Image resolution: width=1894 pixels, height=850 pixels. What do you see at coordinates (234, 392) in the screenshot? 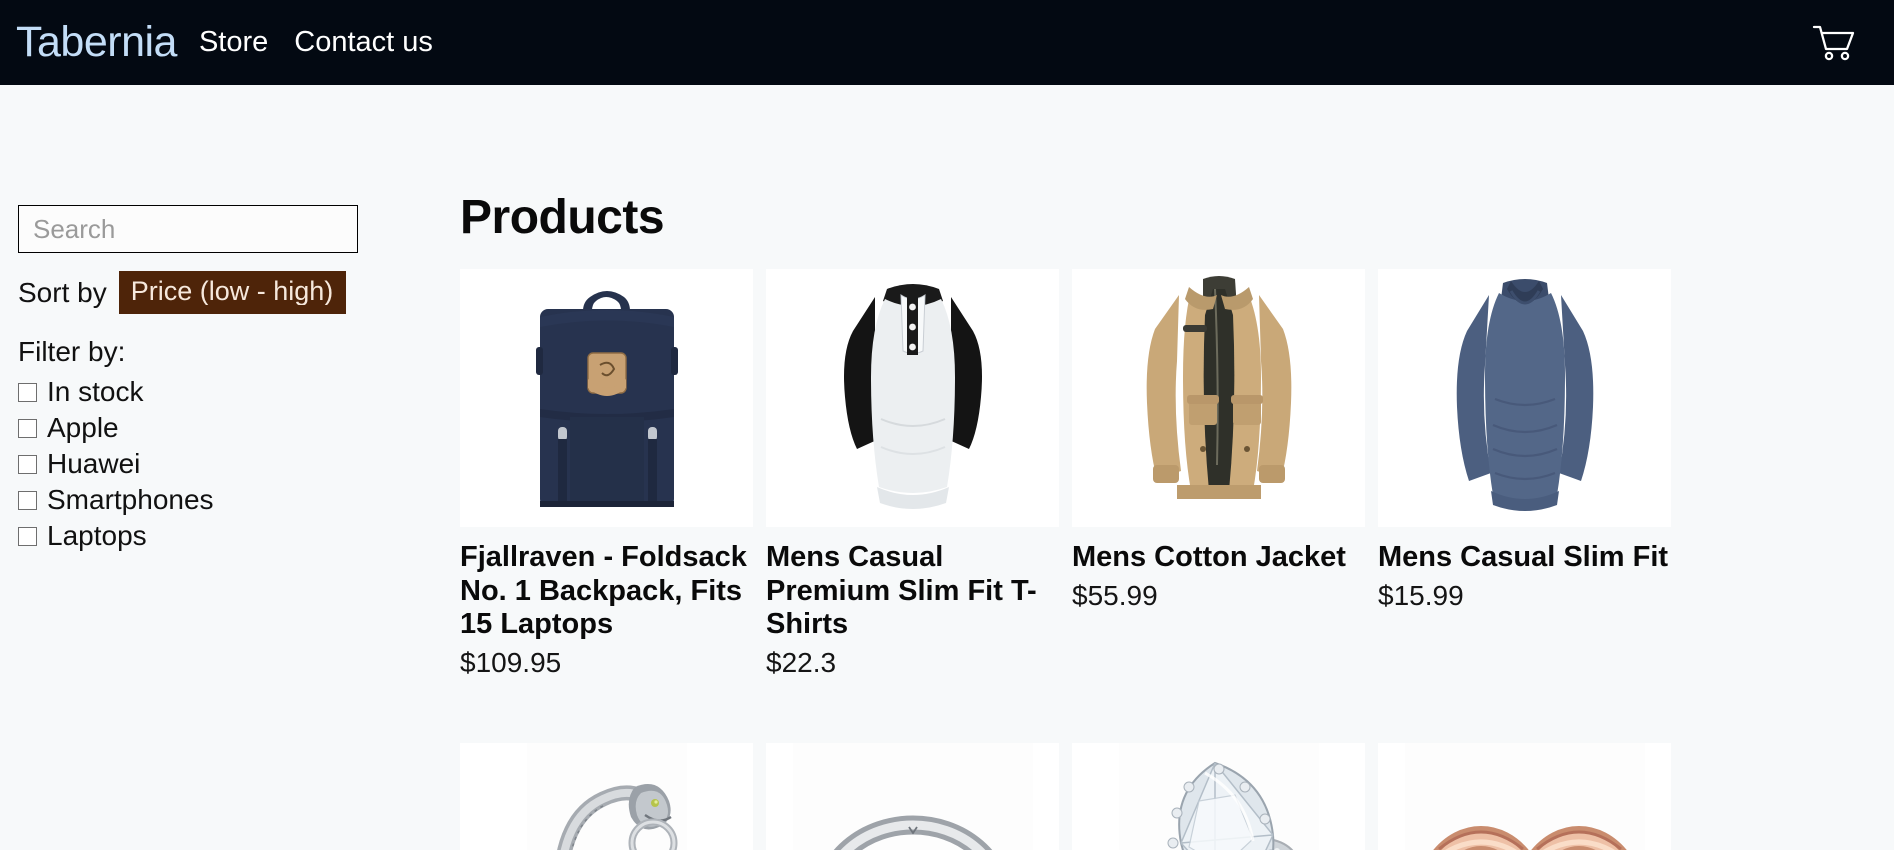
I see `filter-item-in-stock: In stock` at bounding box center [234, 392].